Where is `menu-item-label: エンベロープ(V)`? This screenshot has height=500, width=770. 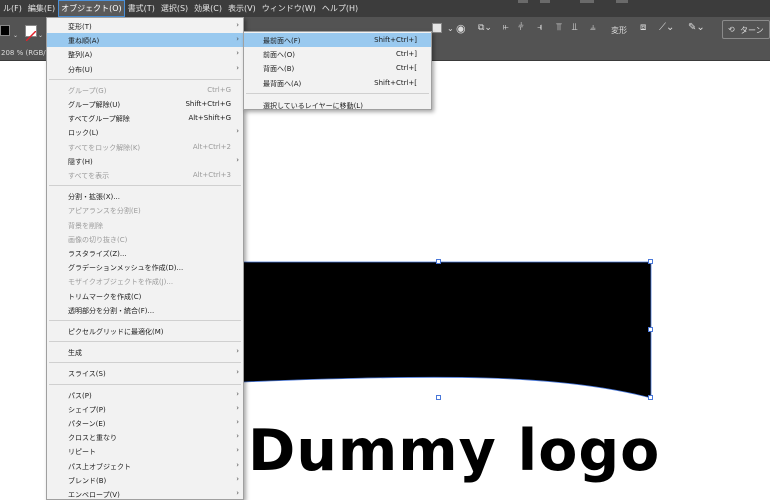
menu-item-label: エンベロープ(V) is located at coordinates (94, 495).